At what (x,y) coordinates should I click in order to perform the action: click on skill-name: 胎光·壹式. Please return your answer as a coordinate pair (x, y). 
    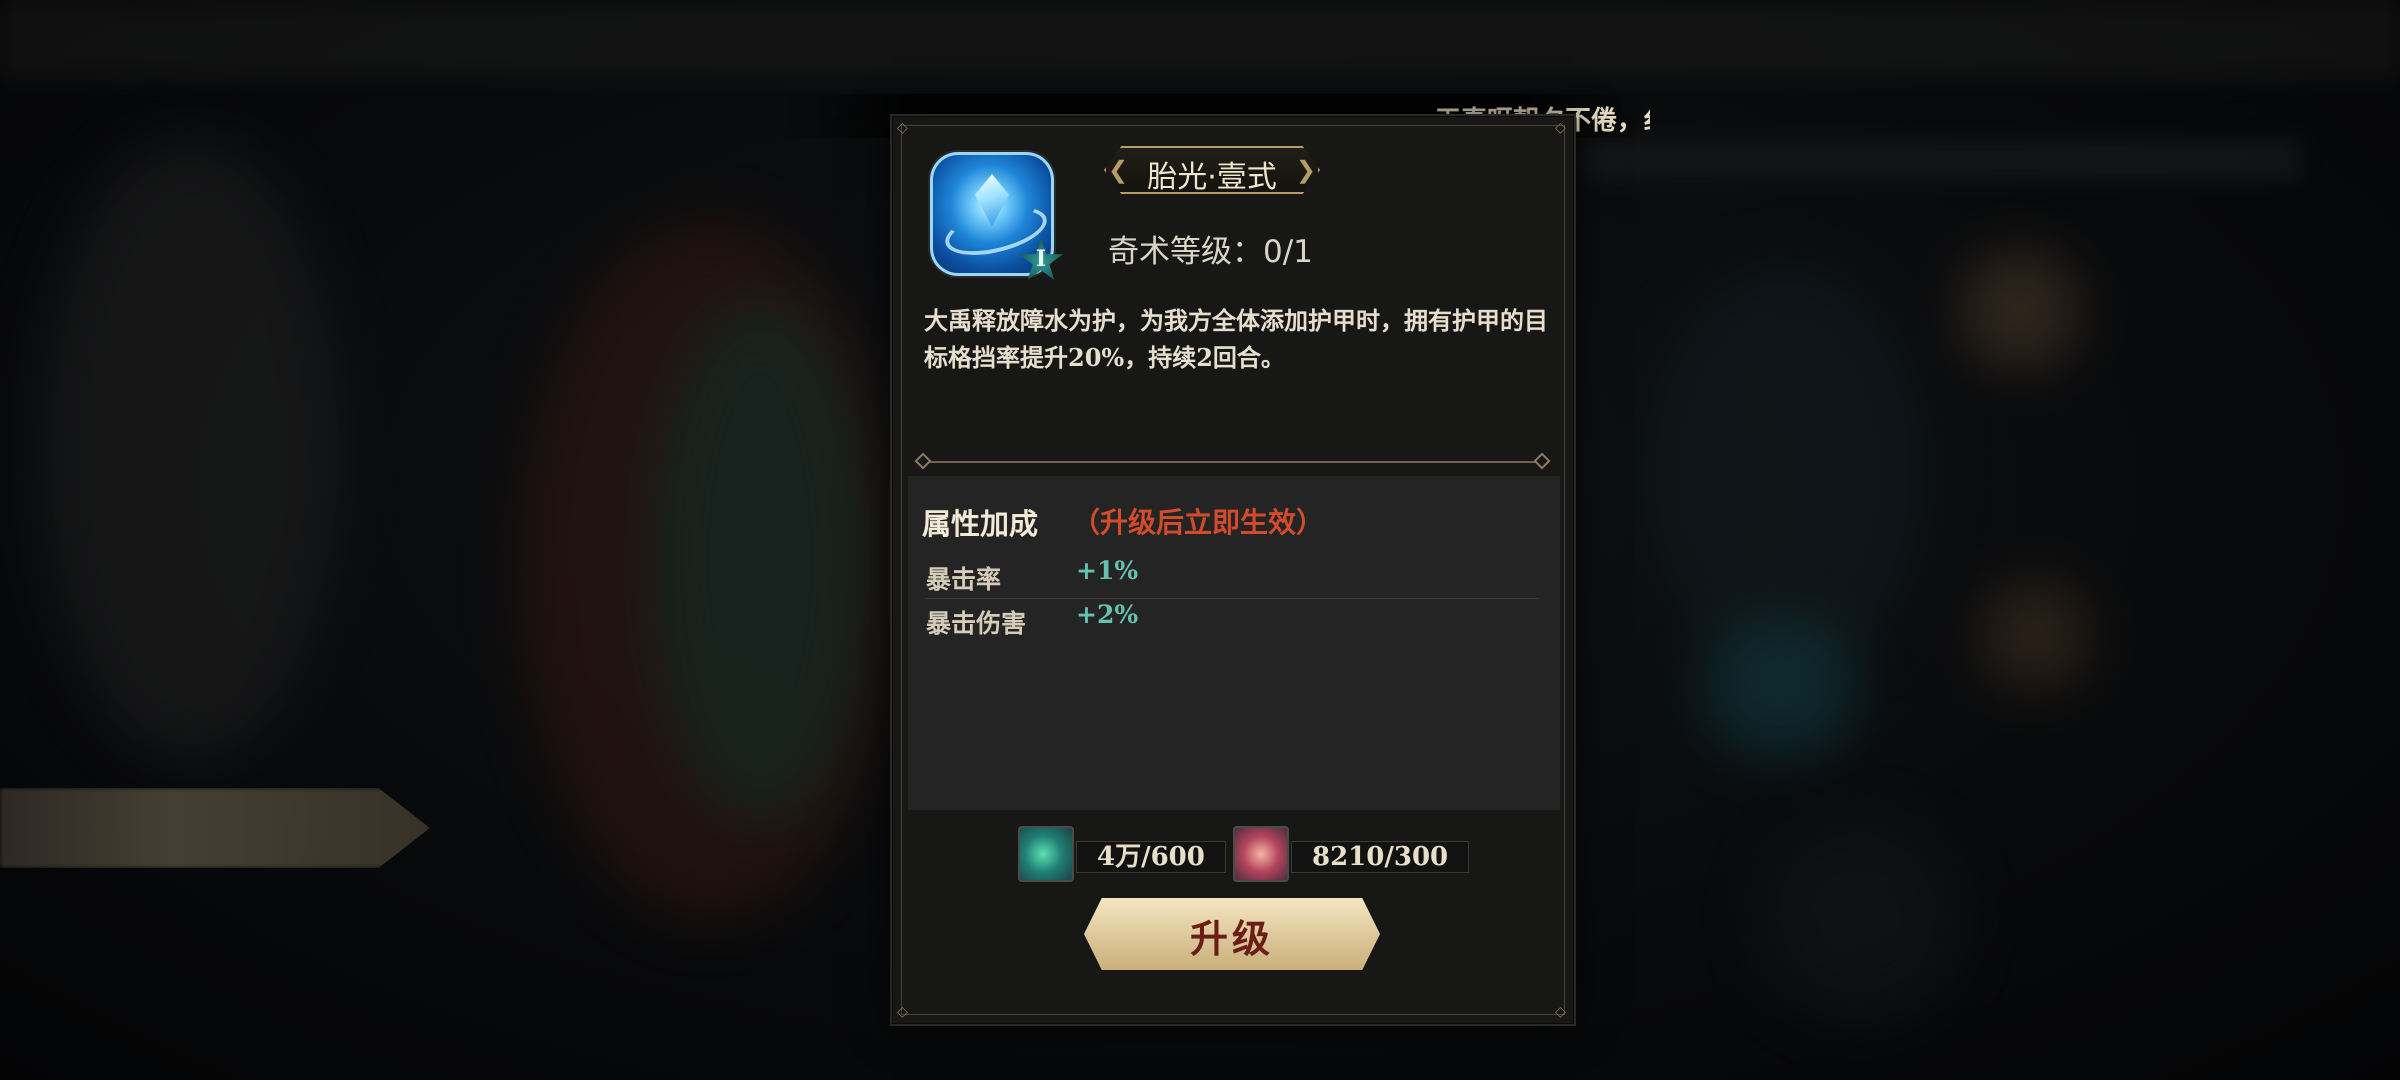
    Looking at the image, I should click on (1212, 177).